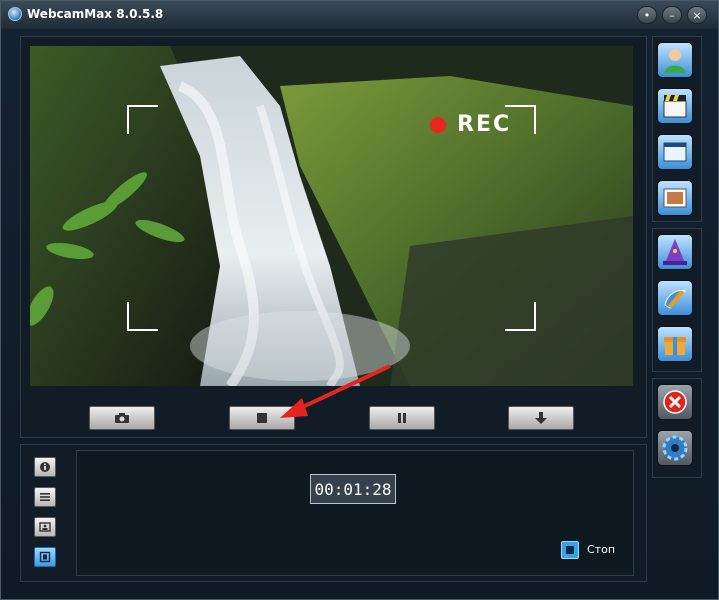 This screenshot has width=719, height=600. Describe the element at coordinates (335, 391) in the screenshot. I see `annotation-arrow` at that location.